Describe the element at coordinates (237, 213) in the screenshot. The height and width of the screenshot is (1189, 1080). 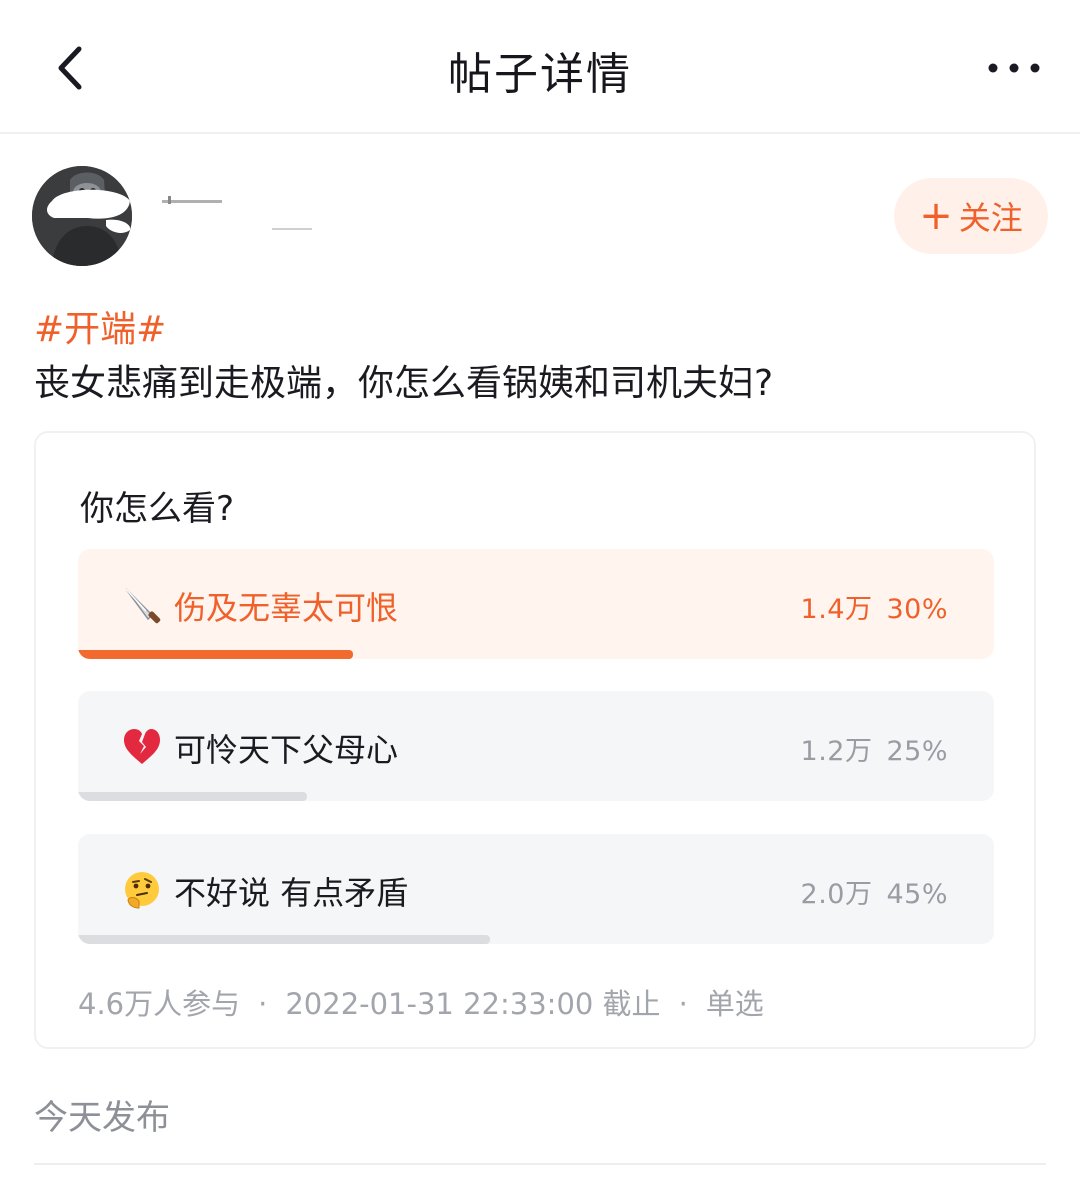
I see `username-redacted` at that location.